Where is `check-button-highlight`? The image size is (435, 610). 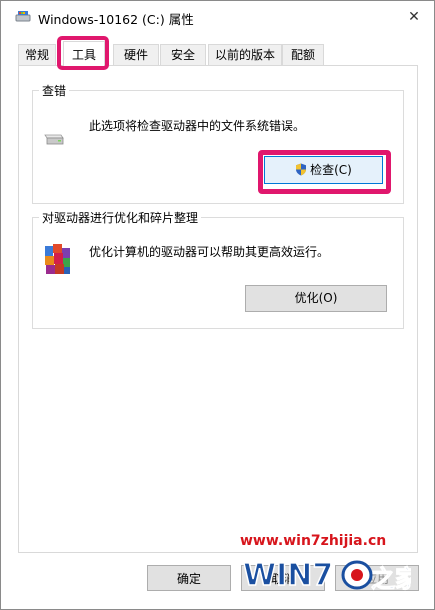
check-button-highlight is located at coordinates (324, 172).